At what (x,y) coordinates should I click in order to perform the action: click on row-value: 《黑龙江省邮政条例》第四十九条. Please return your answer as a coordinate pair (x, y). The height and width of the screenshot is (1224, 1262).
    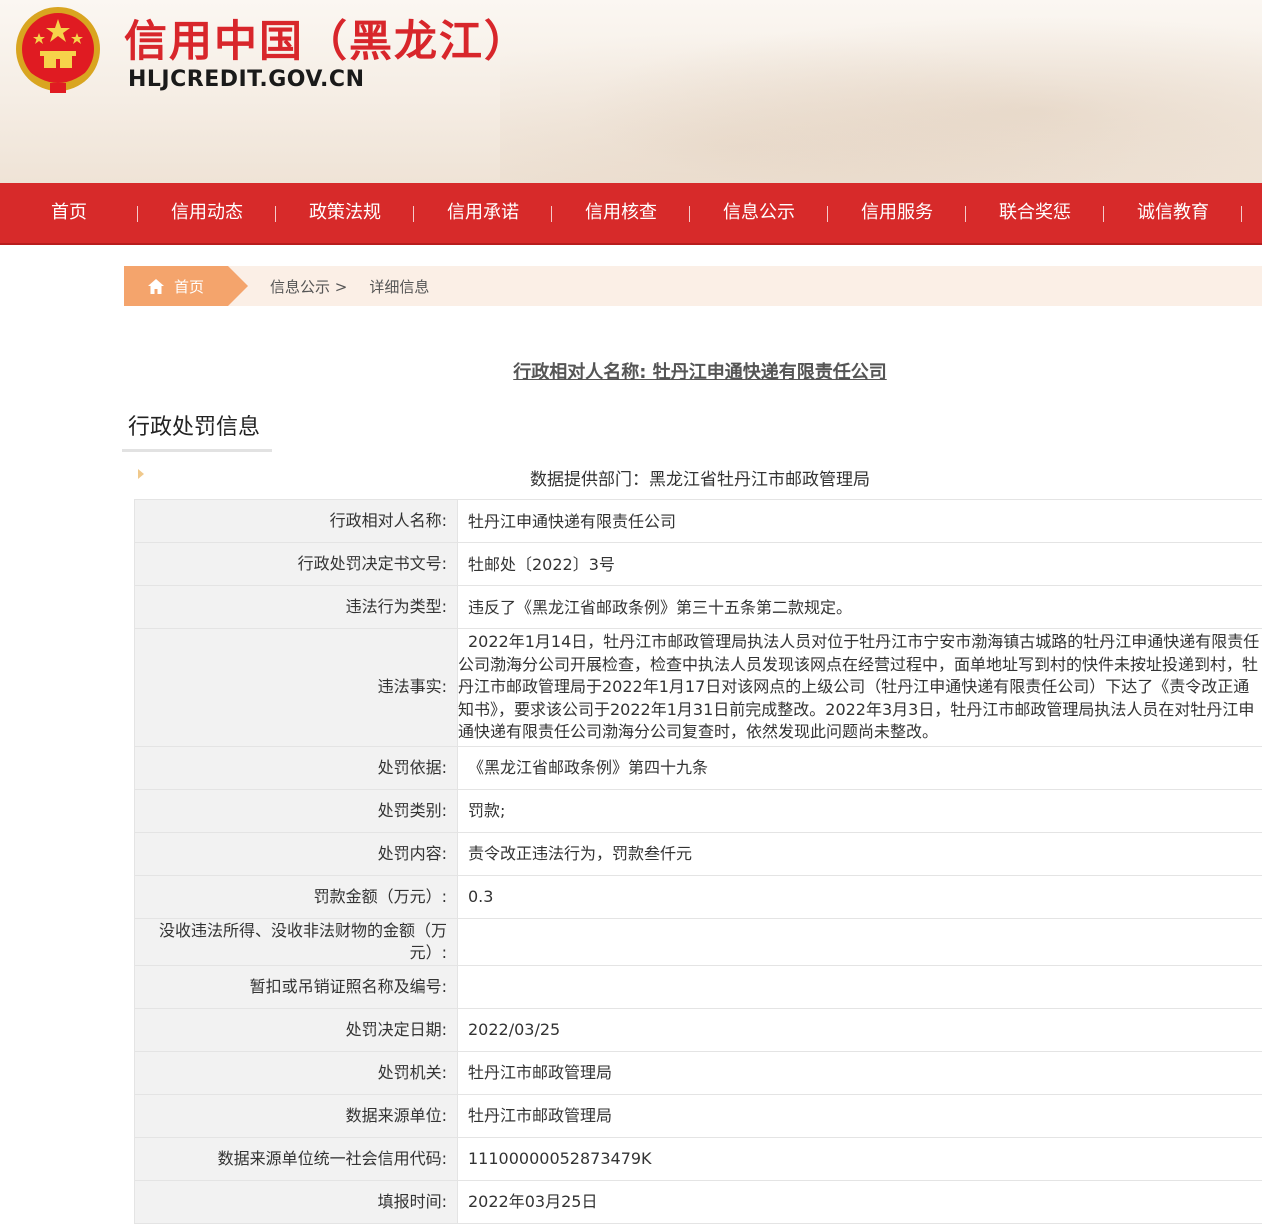
    Looking at the image, I should click on (860, 767).